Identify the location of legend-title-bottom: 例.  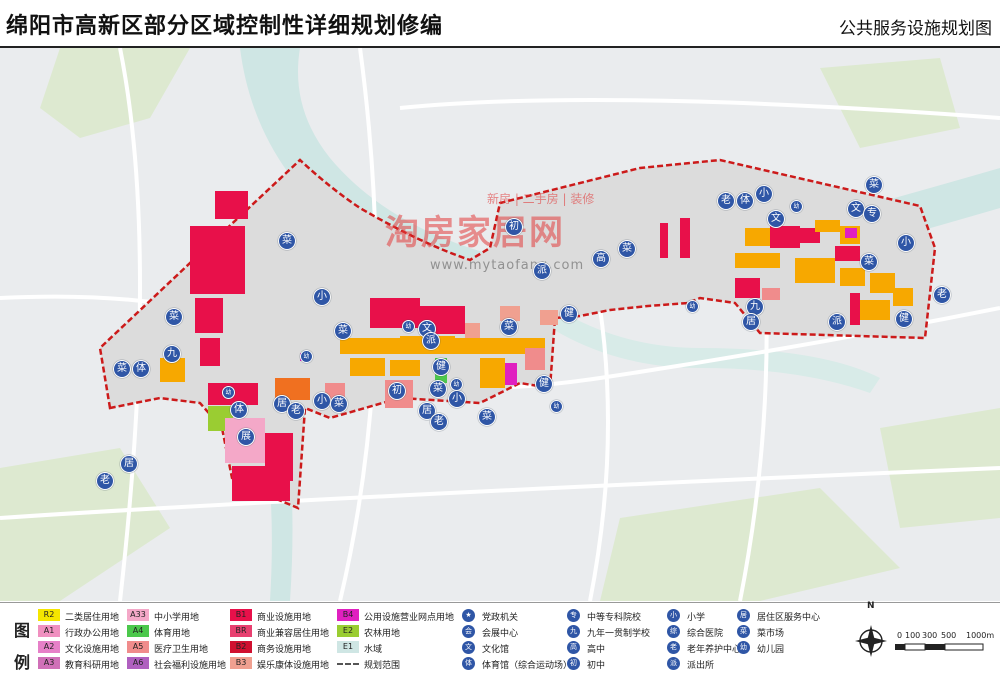
(22, 662).